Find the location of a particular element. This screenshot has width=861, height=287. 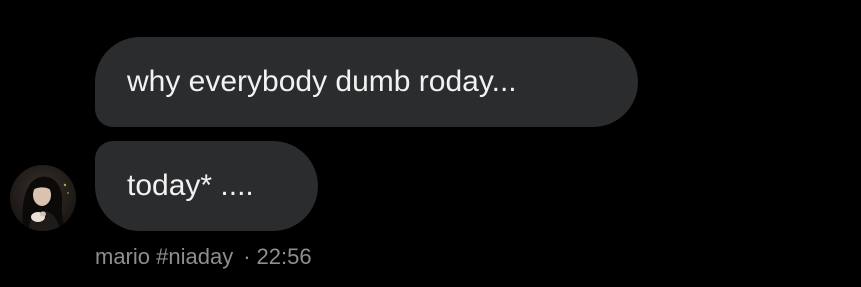

avatar is located at coordinates (43, 198).